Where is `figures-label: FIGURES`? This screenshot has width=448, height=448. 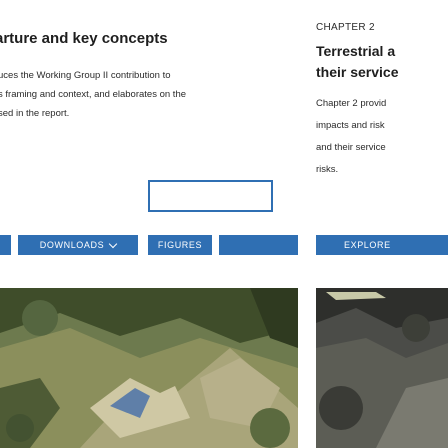 figures-label: FIGURES is located at coordinates (180, 245).